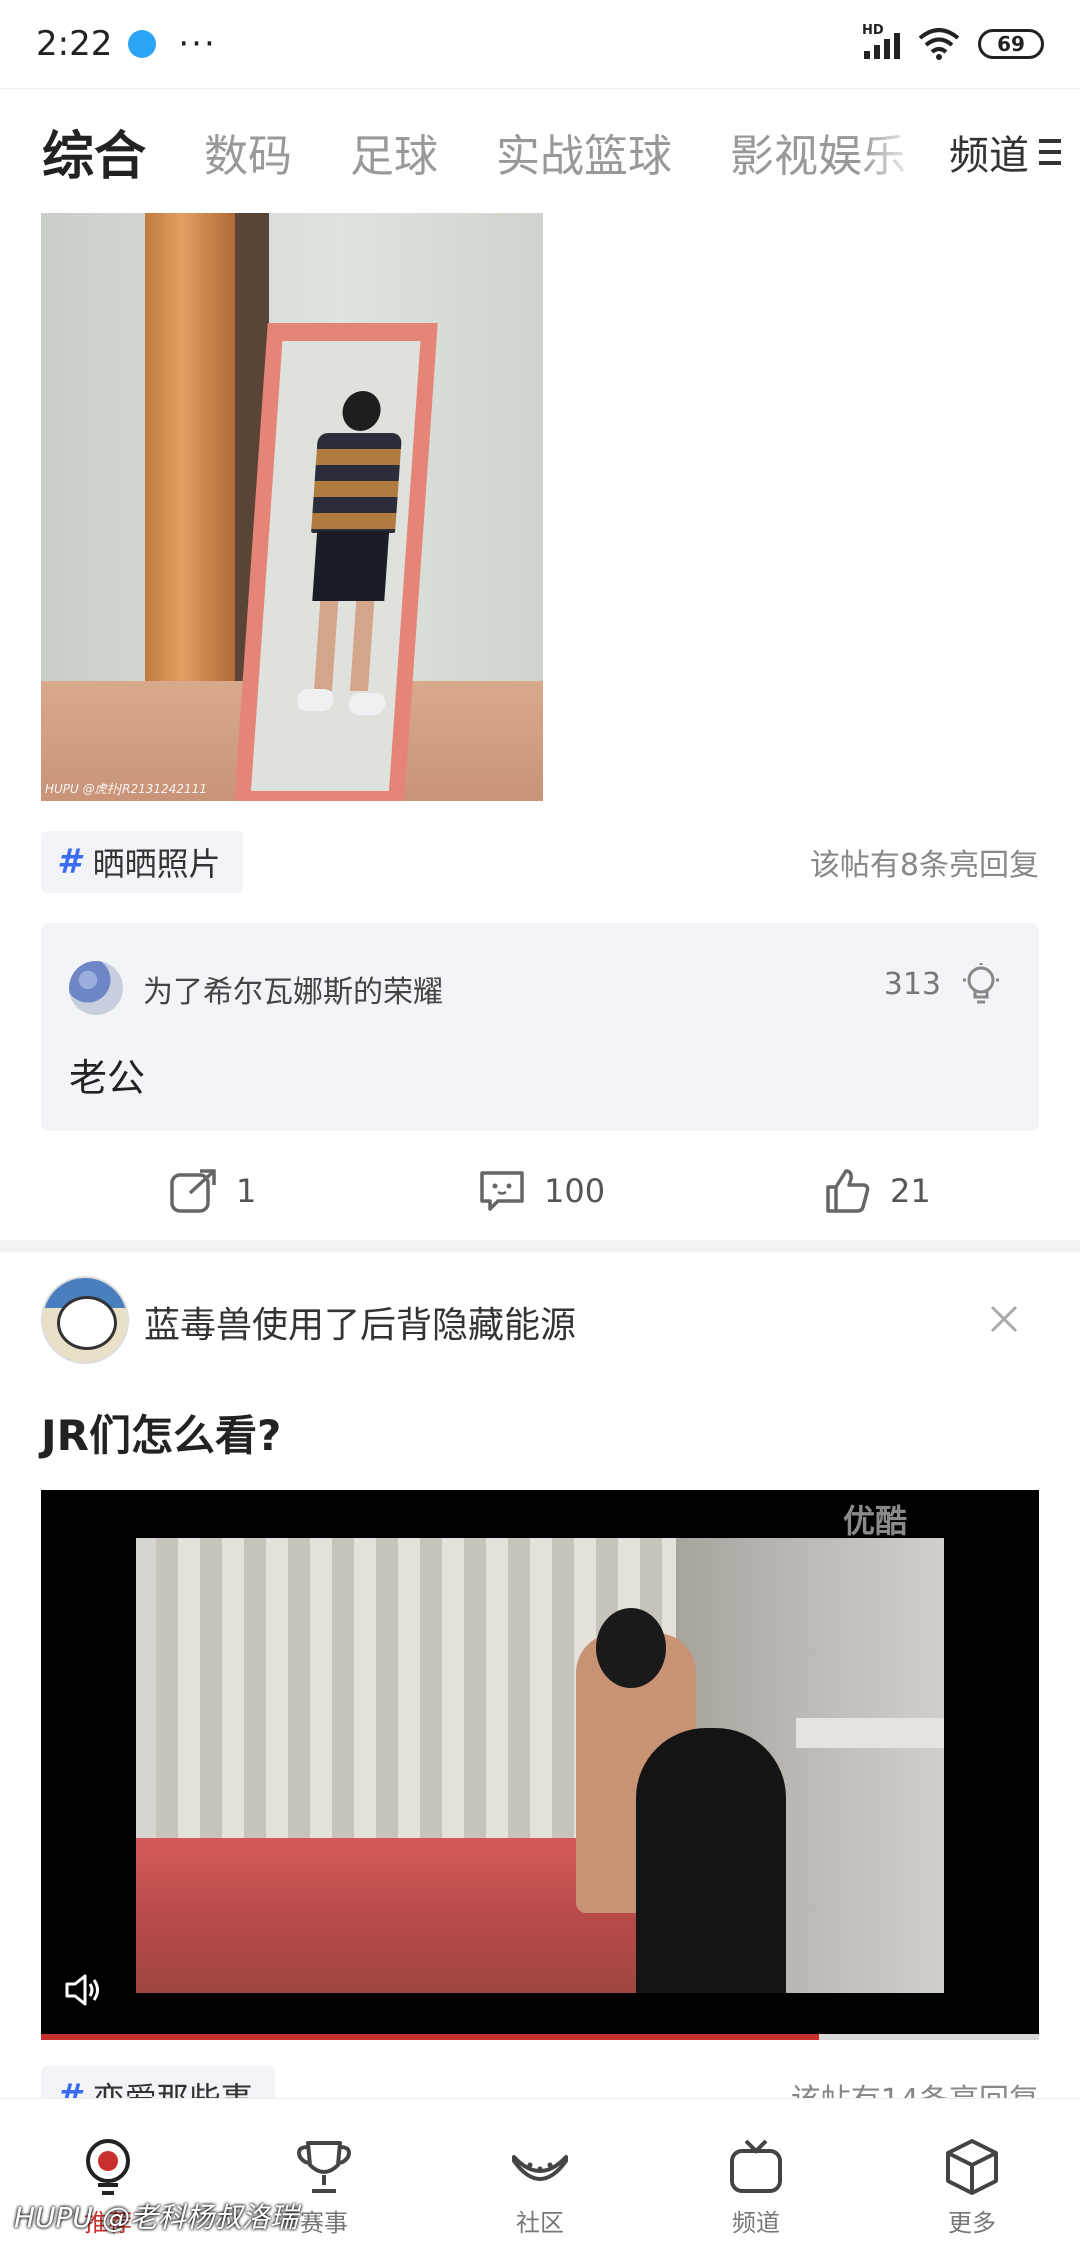 The width and height of the screenshot is (1080, 2248). Describe the element at coordinates (848, 1191) in the screenshot. I see `thumbs-up-icon` at that location.